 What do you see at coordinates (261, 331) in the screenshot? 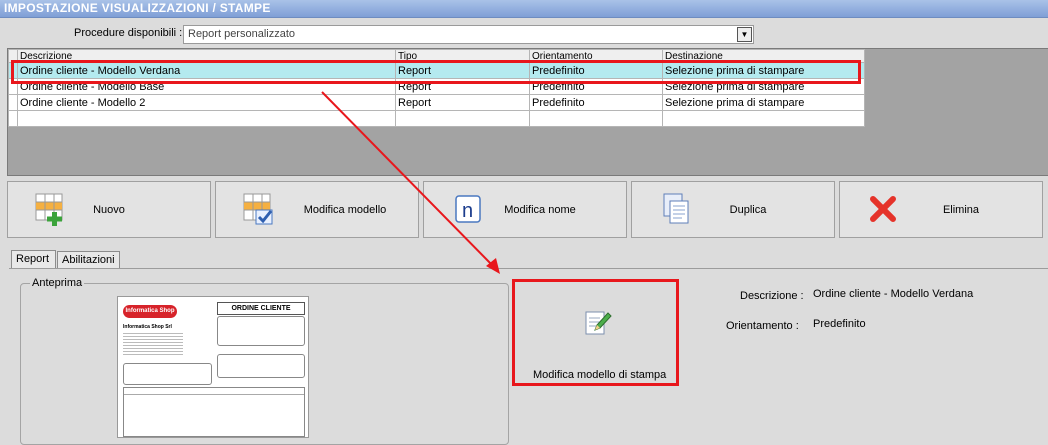
I see `preview-address-box` at bounding box center [261, 331].